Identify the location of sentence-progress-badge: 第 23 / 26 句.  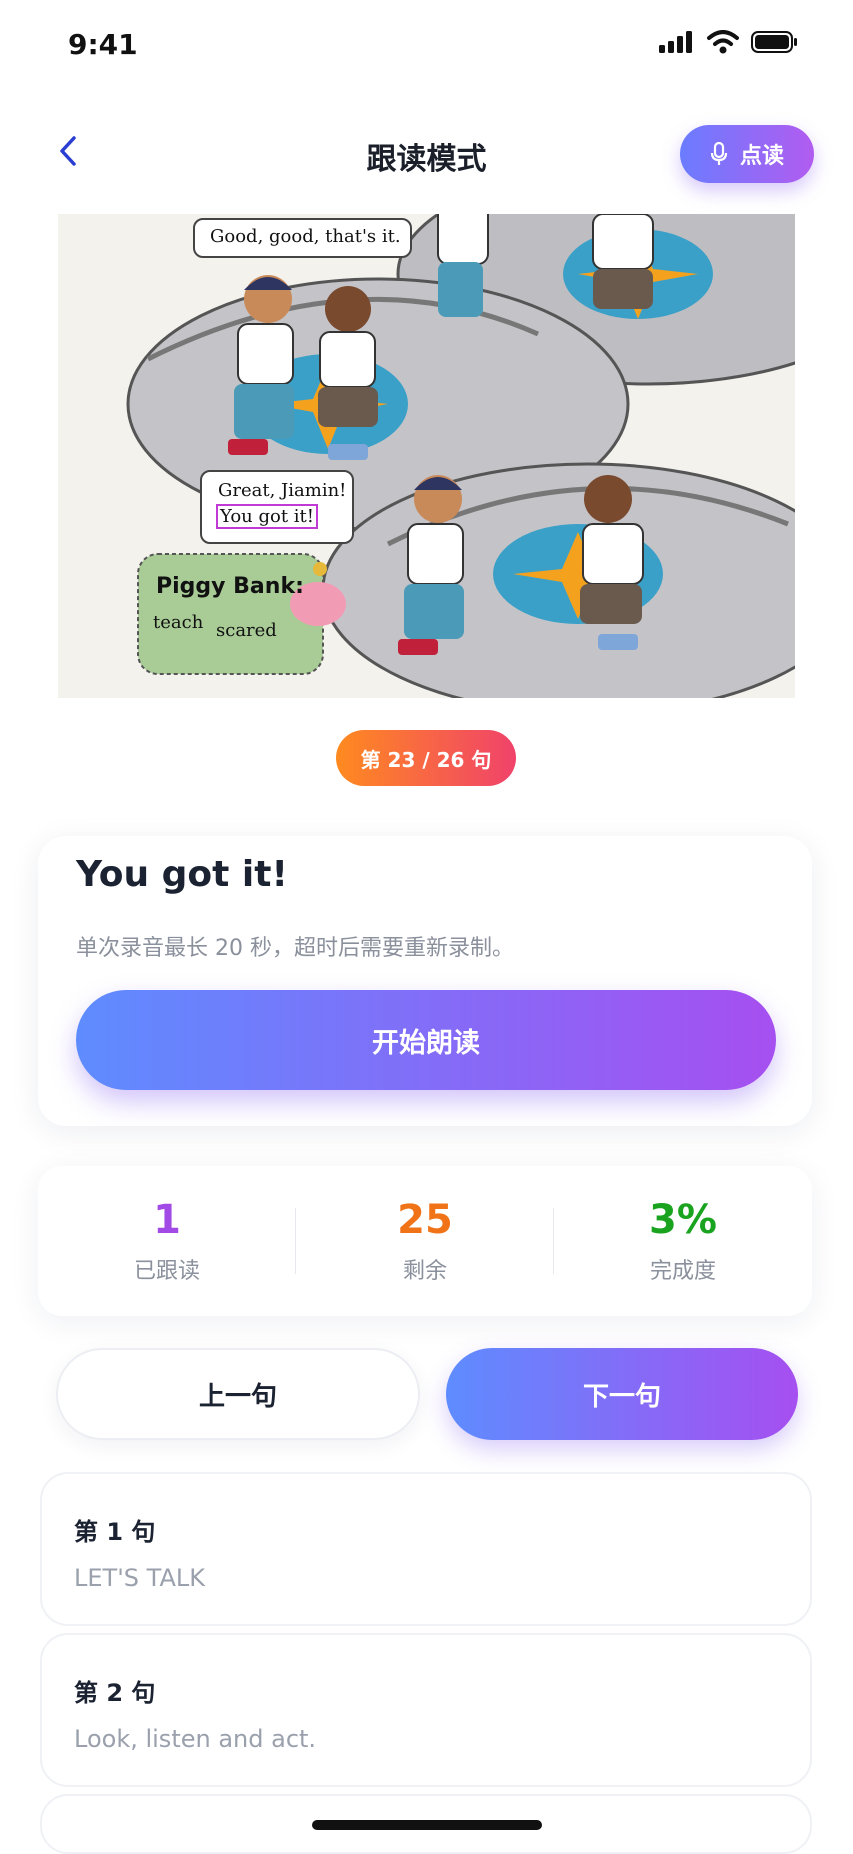
(426, 758).